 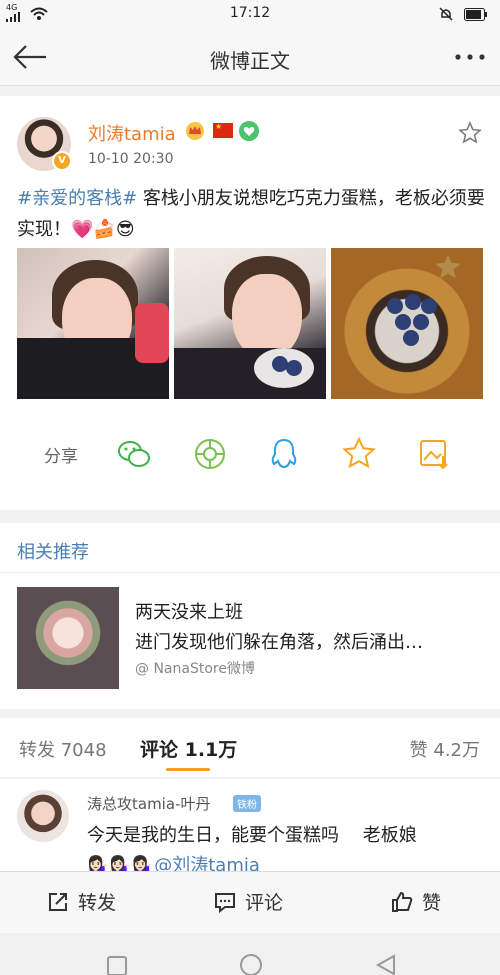 What do you see at coordinates (195, 669) in the screenshot?
I see `related-source: @ NanaStore微博` at bounding box center [195, 669].